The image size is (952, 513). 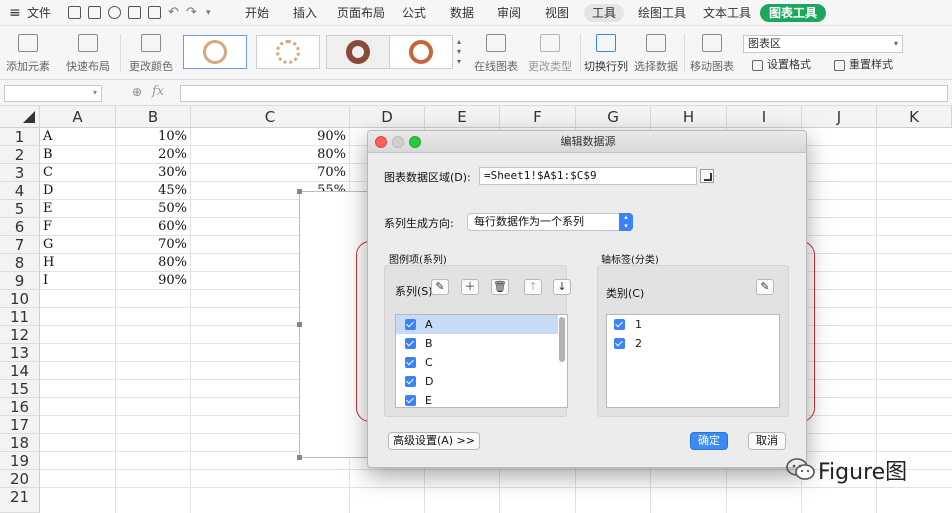 I want to click on cell-a6: F, so click(x=77, y=227).